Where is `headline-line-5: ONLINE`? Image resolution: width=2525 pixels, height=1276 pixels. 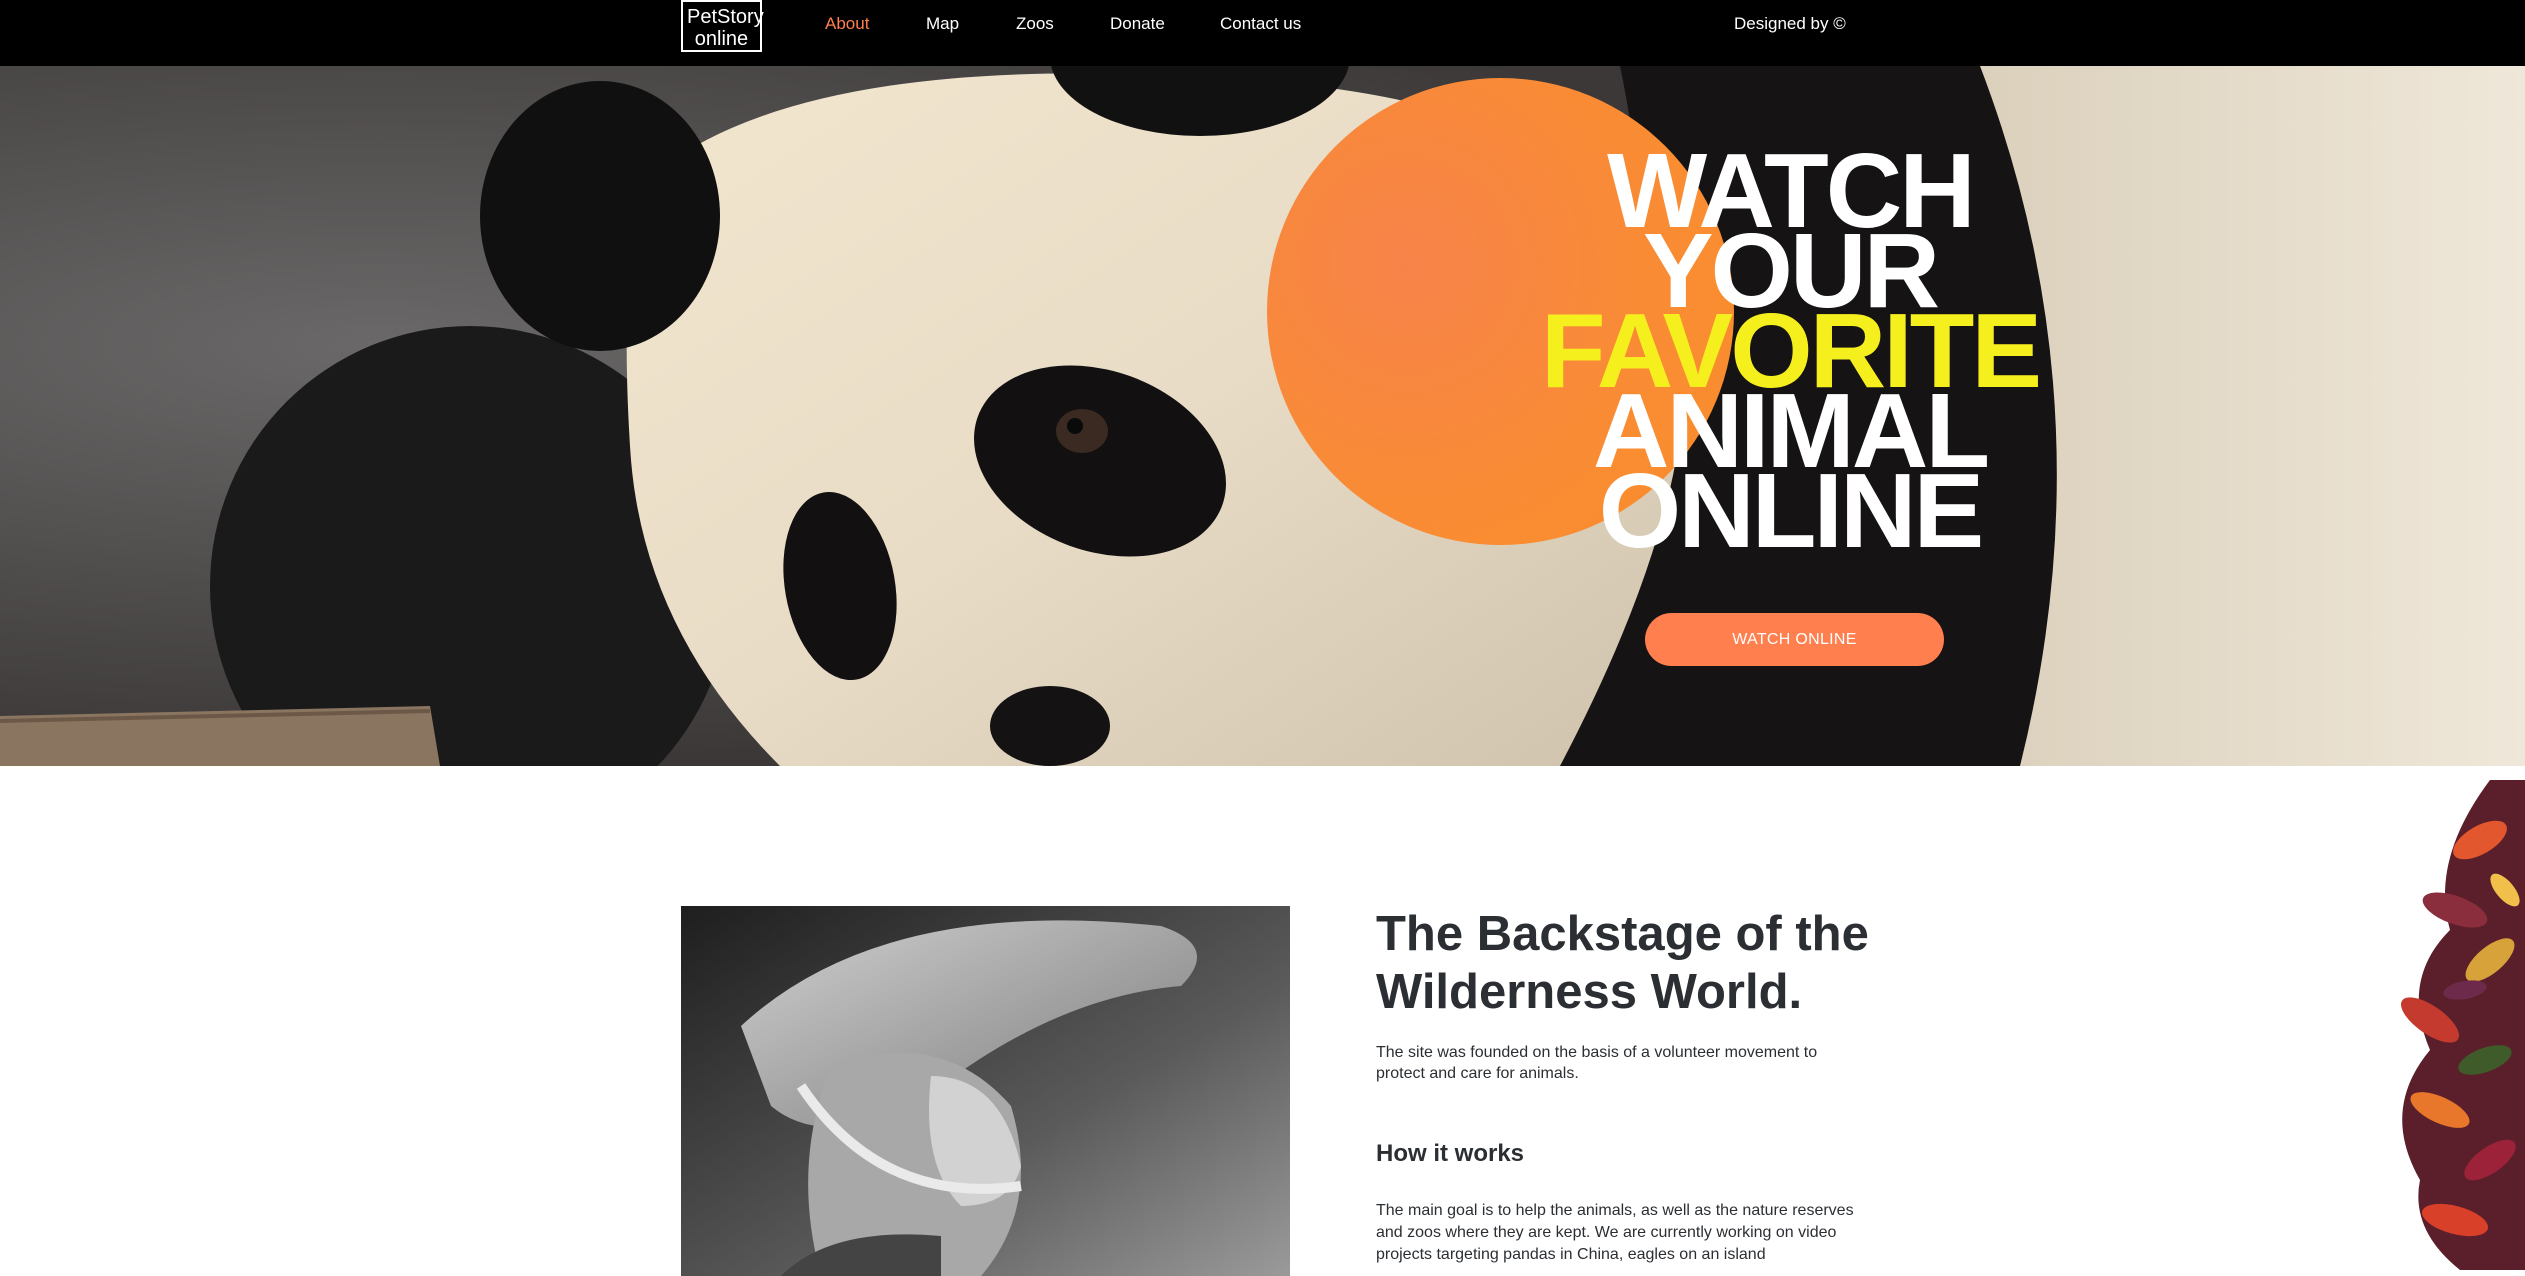 headline-line-5: ONLINE is located at coordinates (1791, 511).